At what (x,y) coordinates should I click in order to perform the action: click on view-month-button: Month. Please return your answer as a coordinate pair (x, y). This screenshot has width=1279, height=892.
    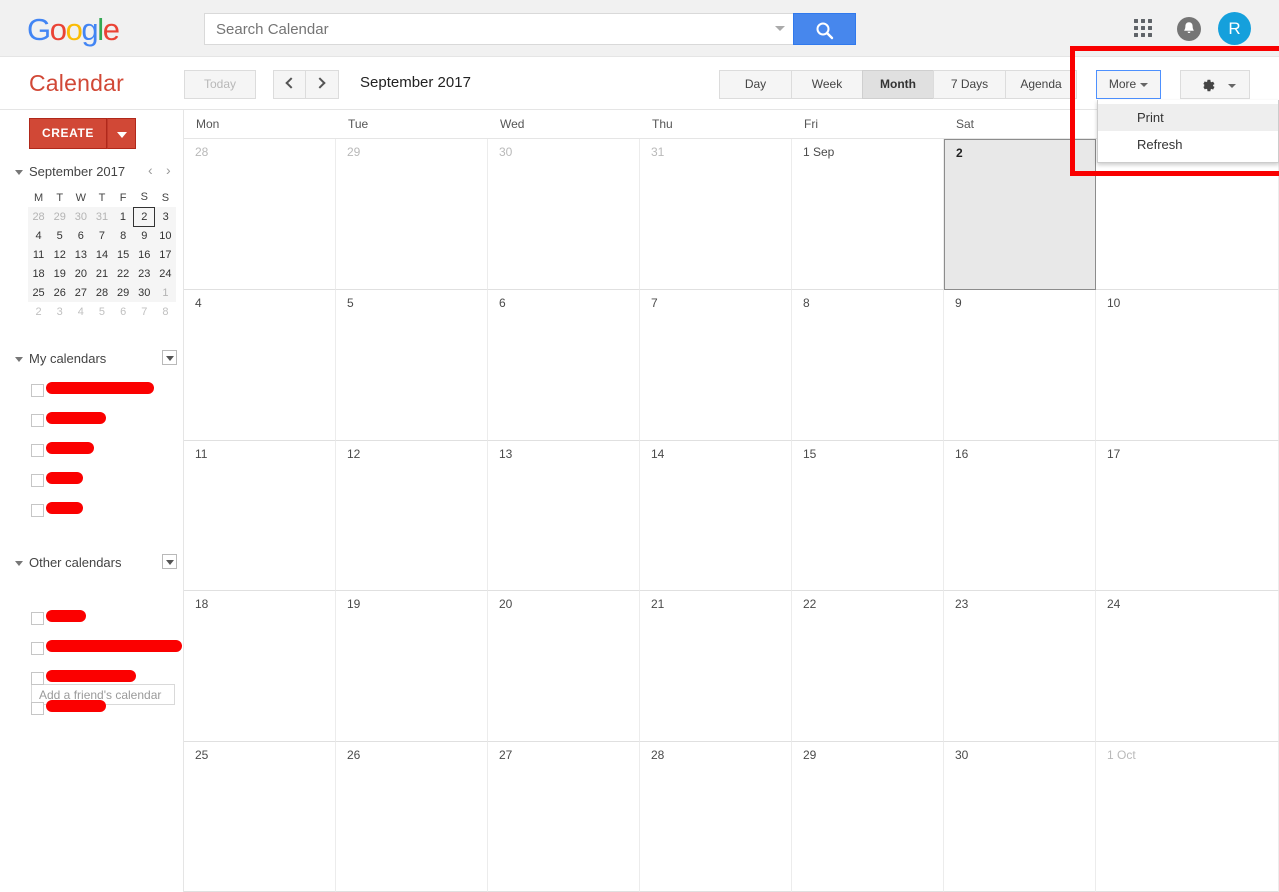
    Looking at the image, I should click on (897, 84).